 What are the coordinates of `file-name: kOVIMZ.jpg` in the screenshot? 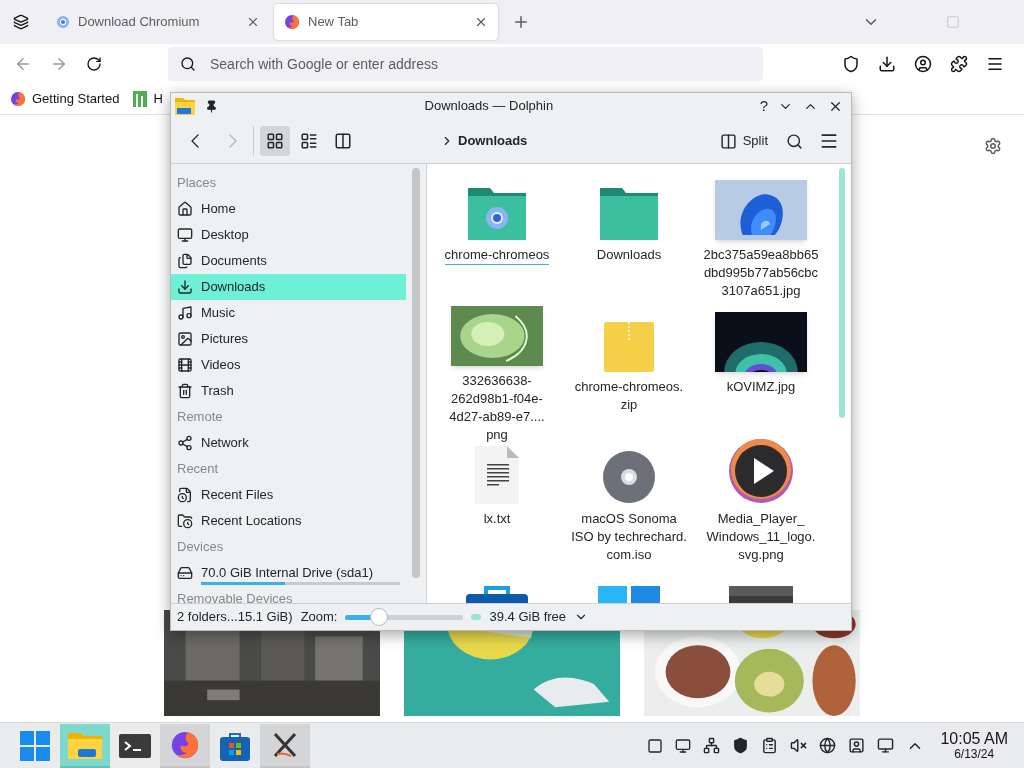 It's located at (761, 387).